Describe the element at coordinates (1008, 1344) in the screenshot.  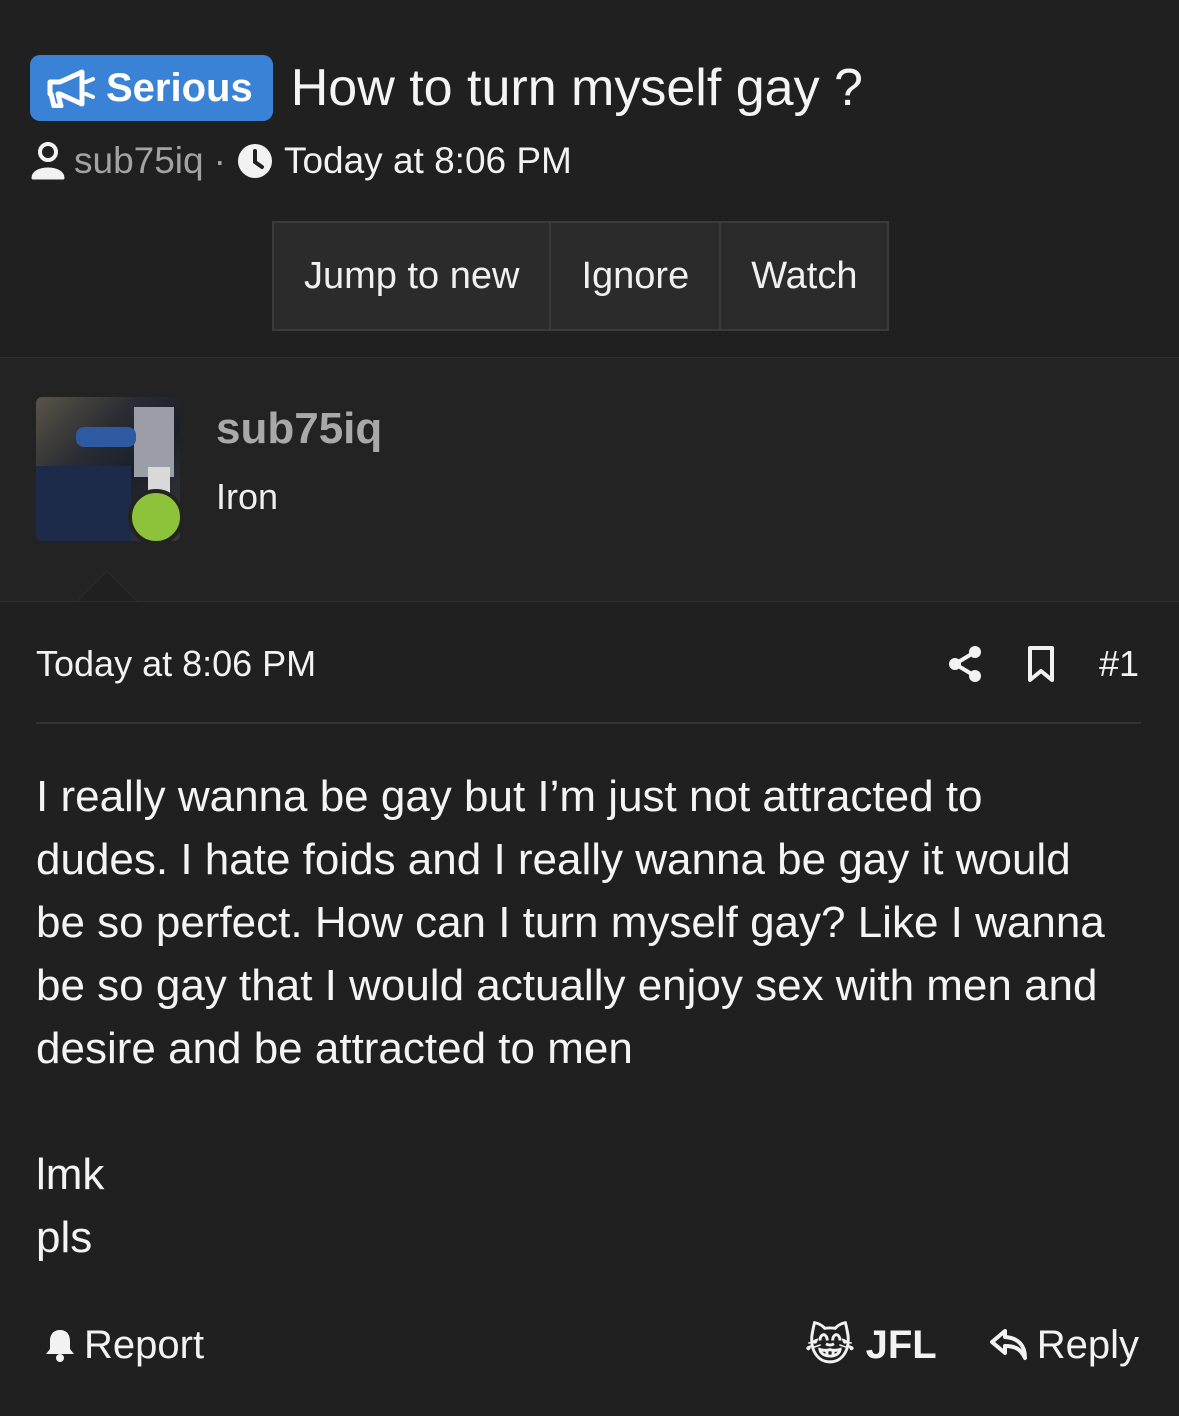
I see `reply-icon` at that location.